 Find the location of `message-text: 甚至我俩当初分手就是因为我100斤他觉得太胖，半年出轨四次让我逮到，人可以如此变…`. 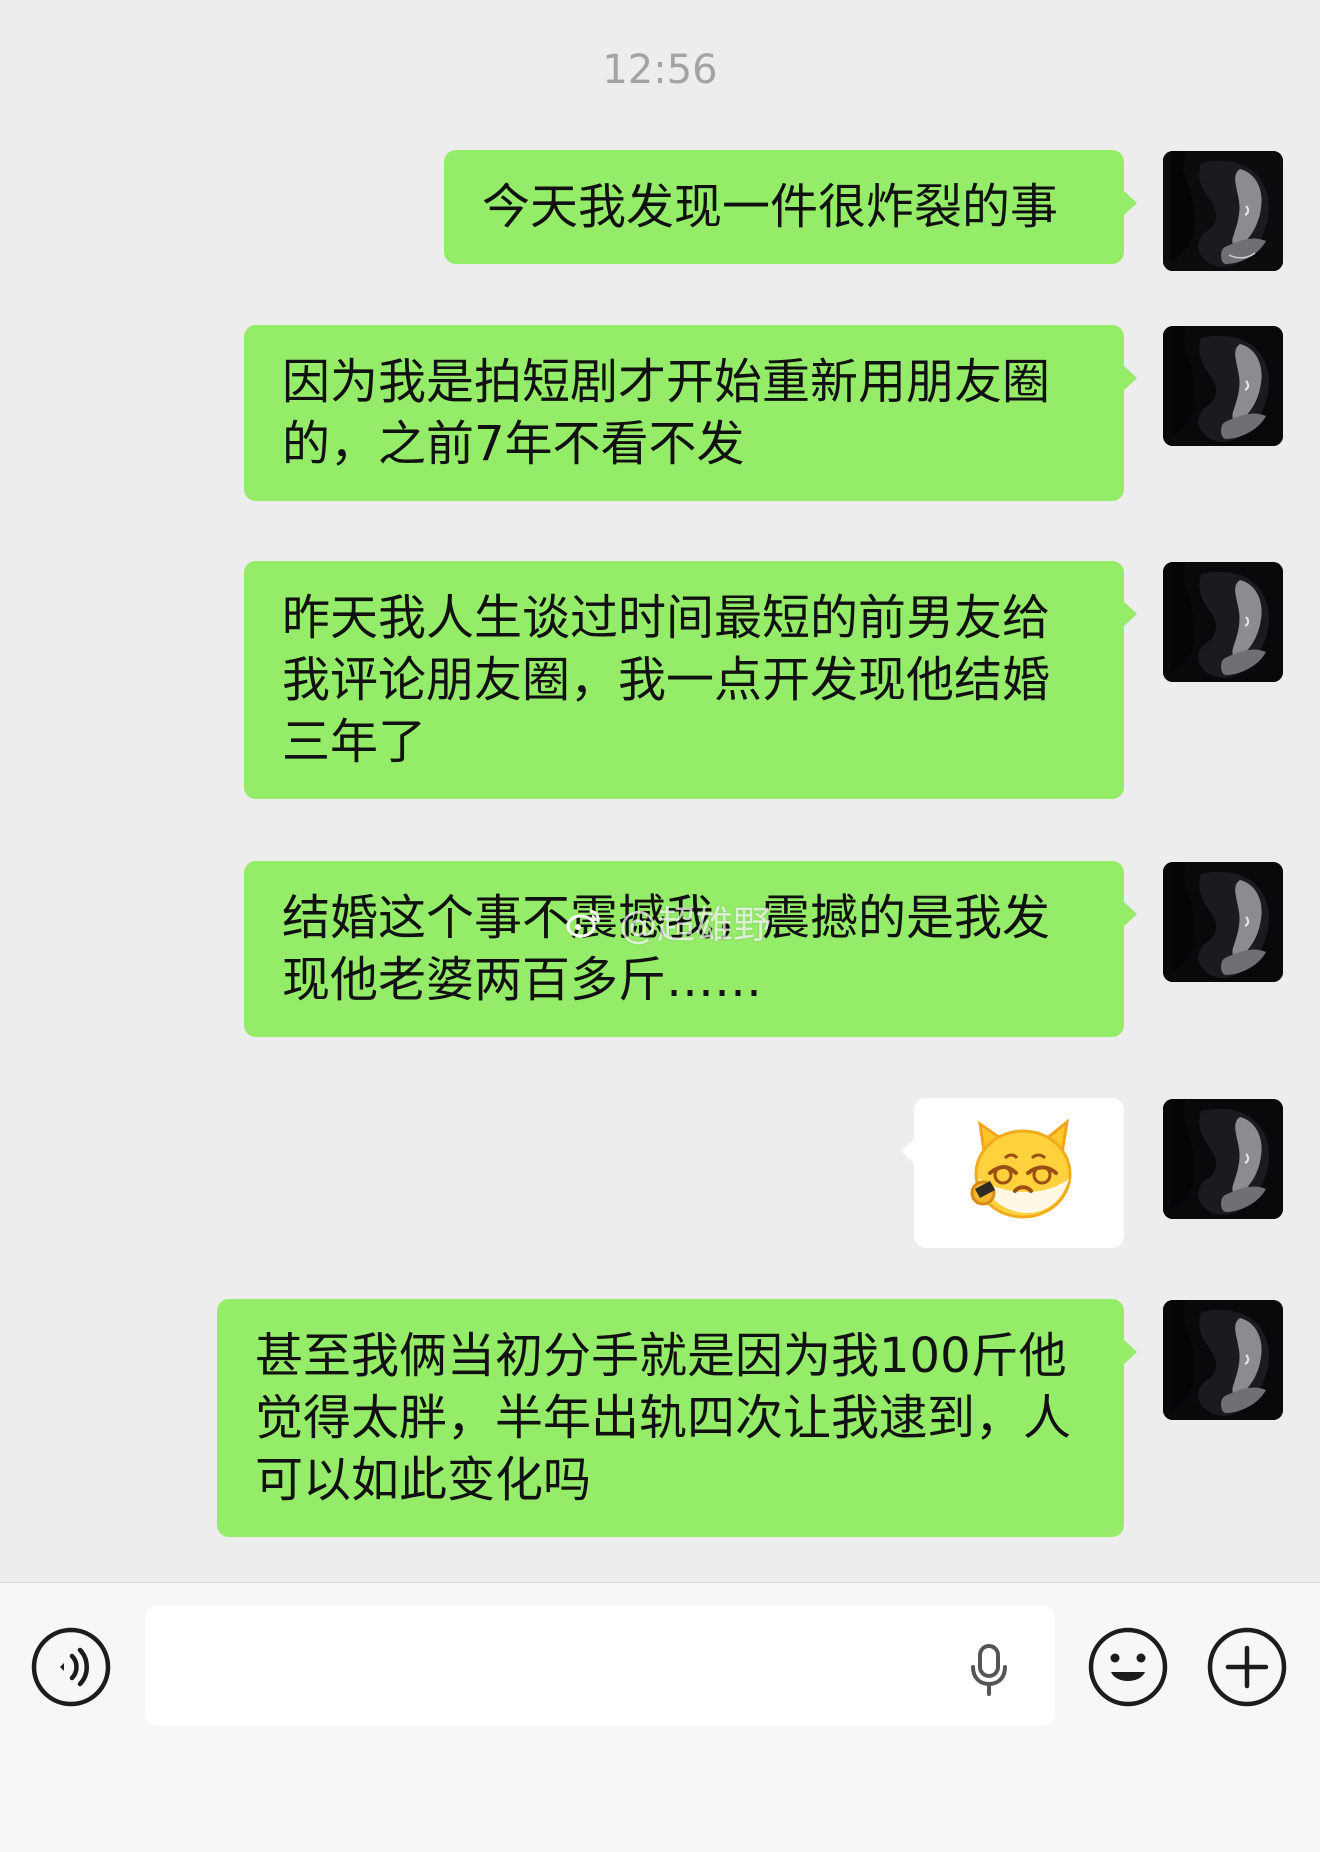

message-text: 甚至我俩当初分手就是因为我100斤他觉得太胖，半年出轨四次让我逮到，人可以如此变… is located at coordinates (663, 1418).